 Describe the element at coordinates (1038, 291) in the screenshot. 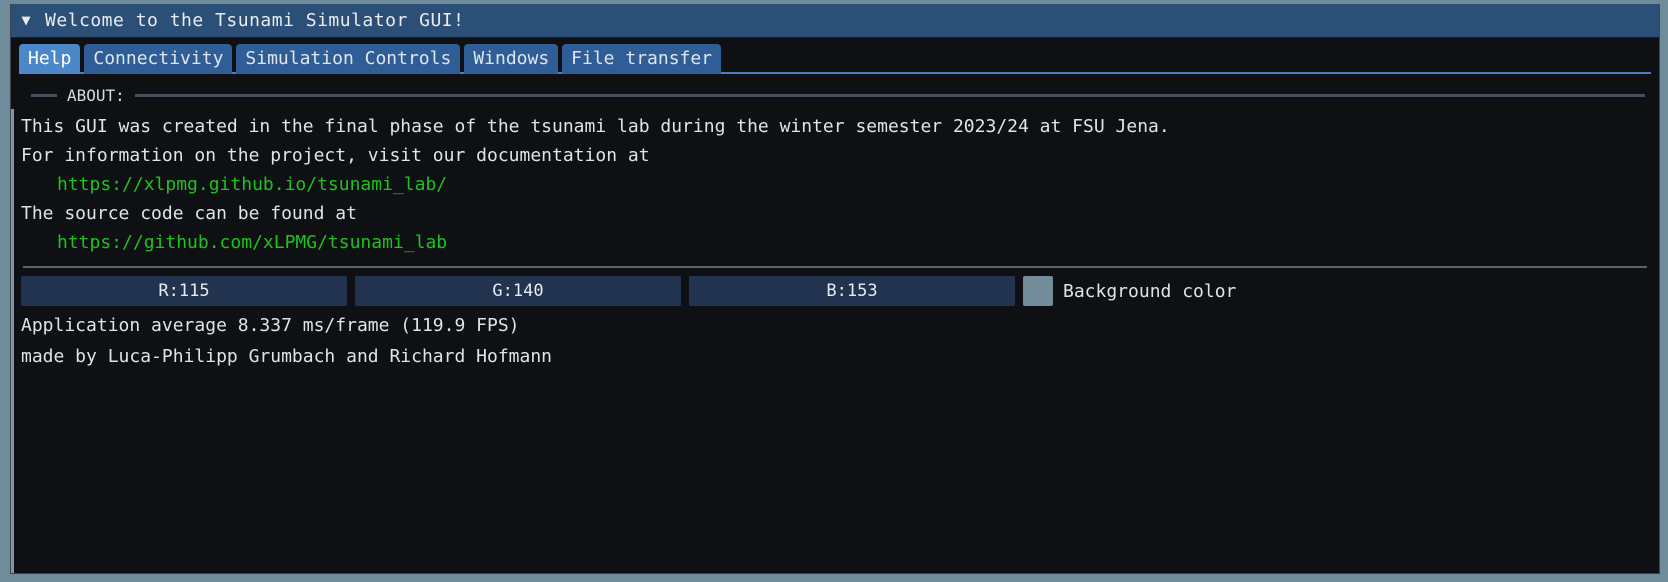

I see `background-color-swatch` at that location.